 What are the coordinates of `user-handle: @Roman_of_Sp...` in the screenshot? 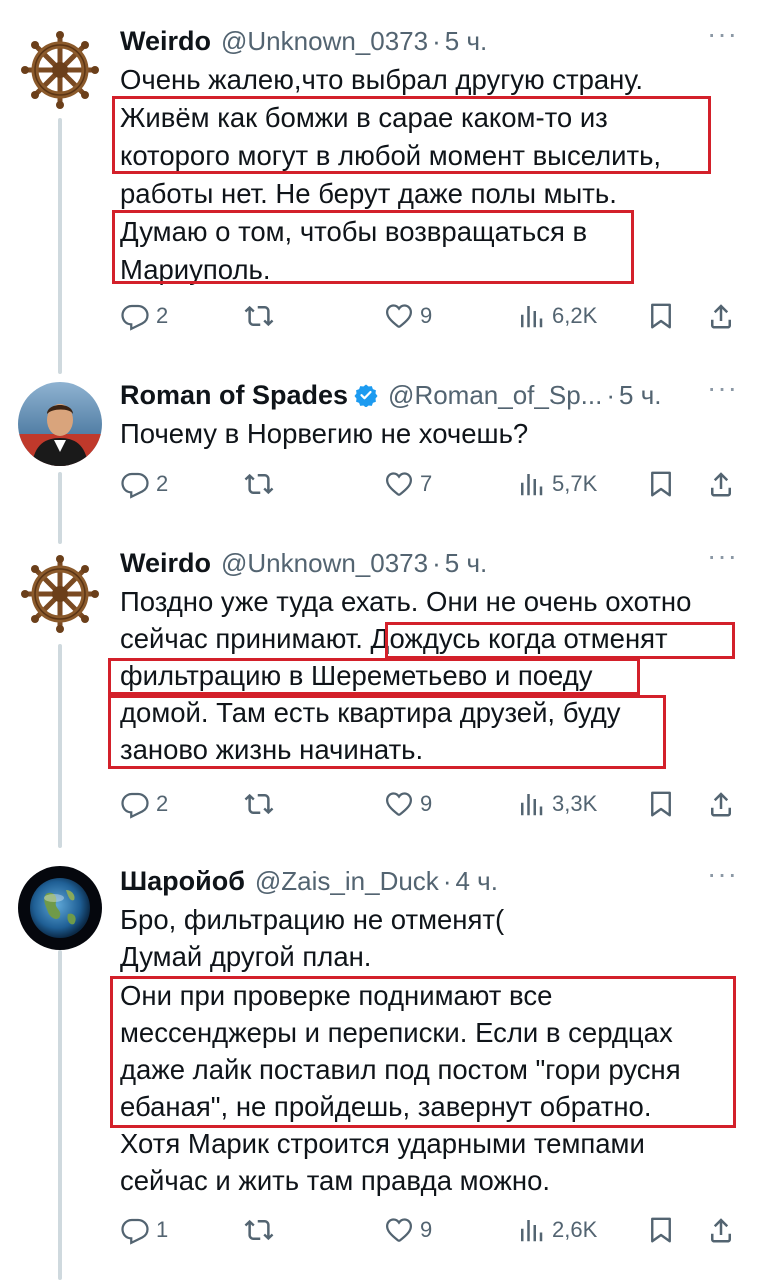 It's located at (495, 395).